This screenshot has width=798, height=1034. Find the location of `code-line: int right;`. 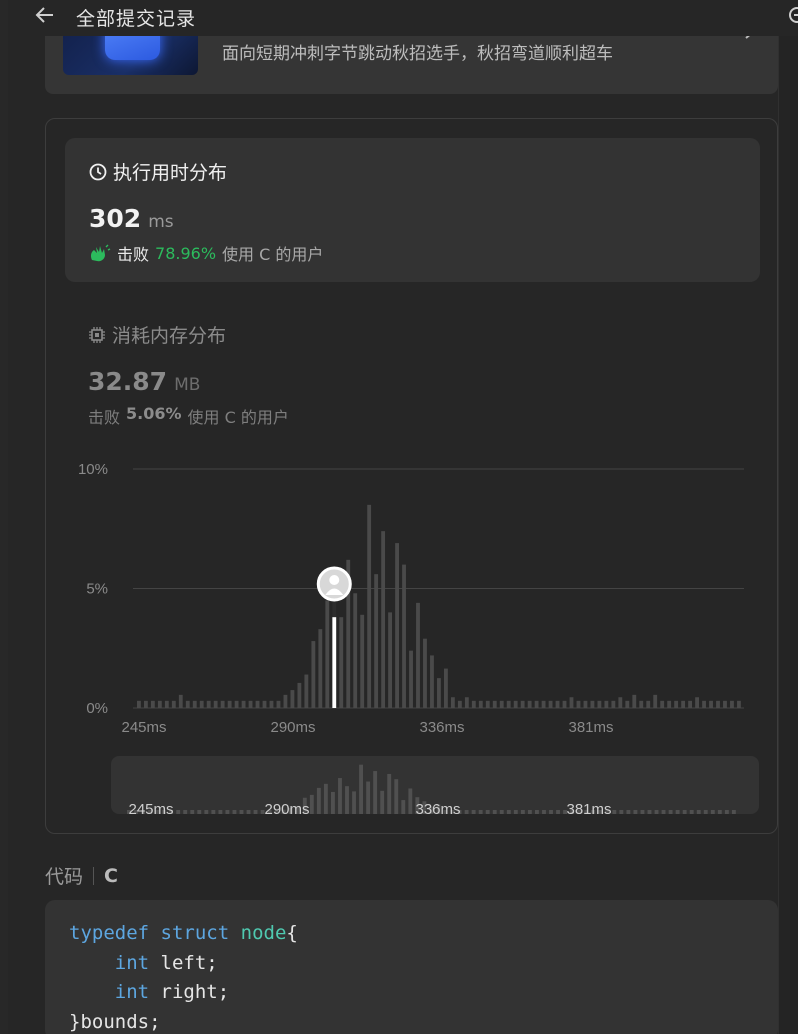

code-line: int right; is located at coordinates (411, 993).